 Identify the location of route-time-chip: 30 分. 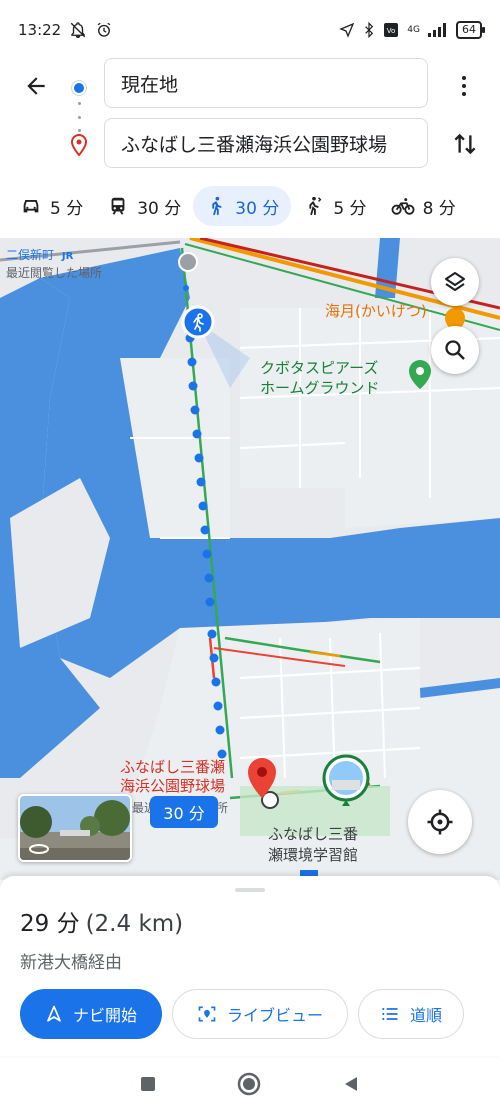
(184, 812).